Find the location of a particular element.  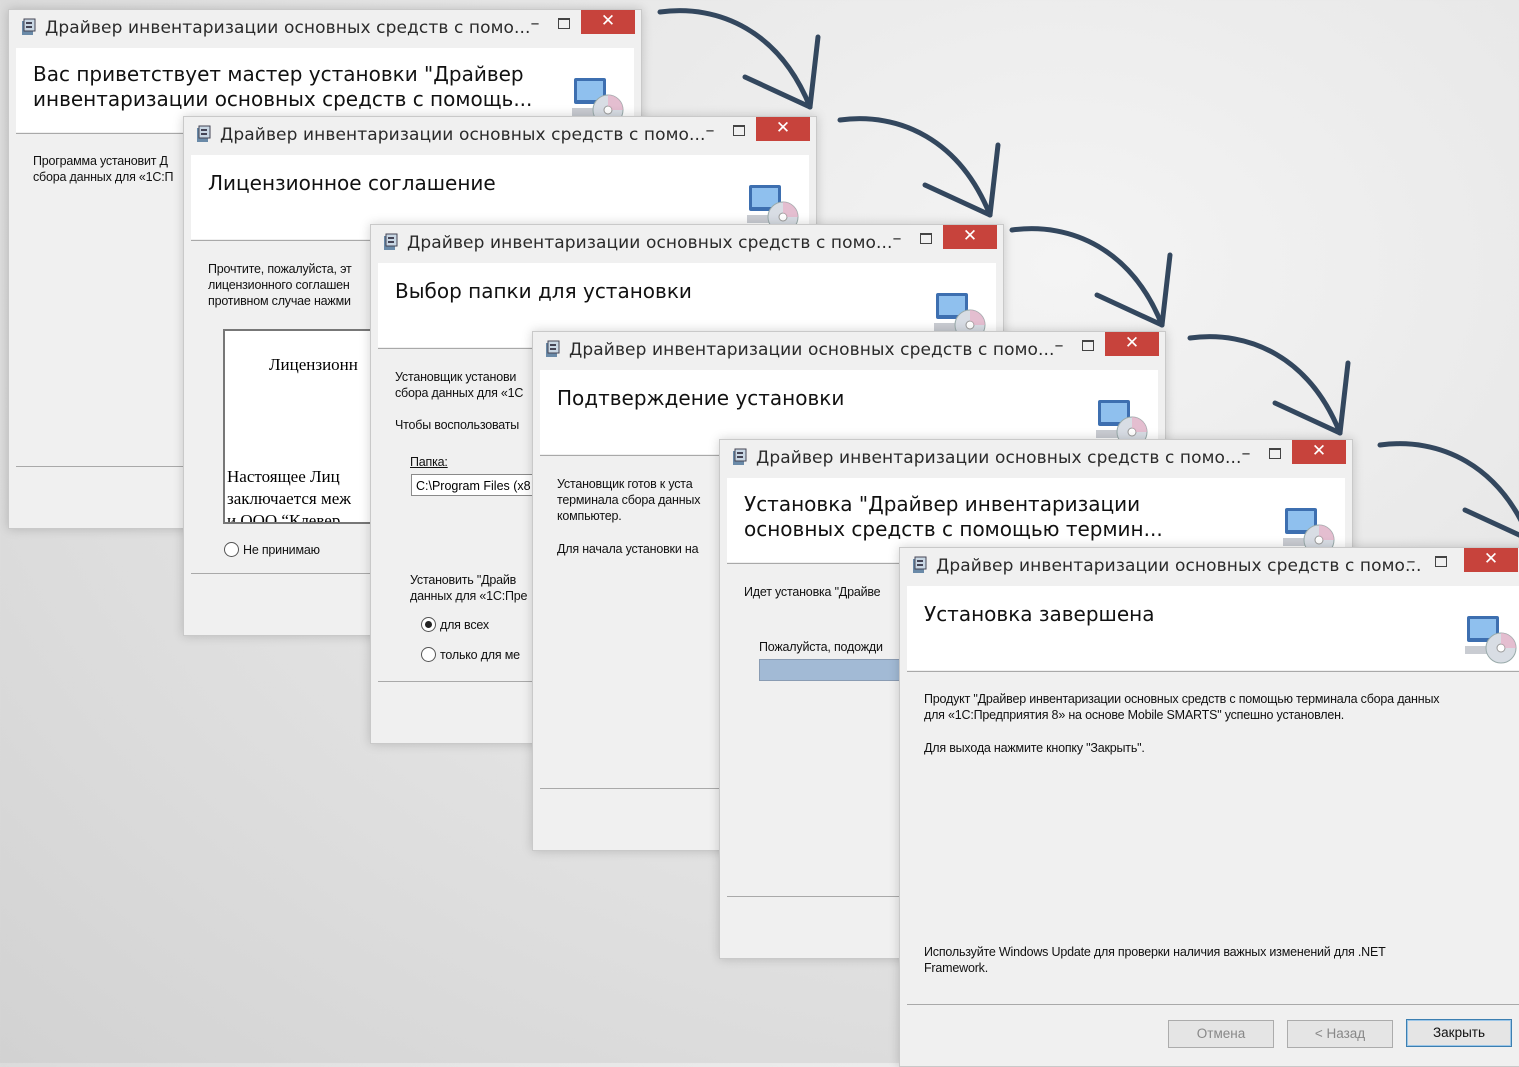

wizard-header: Установка завершена is located at coordinates (1213, 628).